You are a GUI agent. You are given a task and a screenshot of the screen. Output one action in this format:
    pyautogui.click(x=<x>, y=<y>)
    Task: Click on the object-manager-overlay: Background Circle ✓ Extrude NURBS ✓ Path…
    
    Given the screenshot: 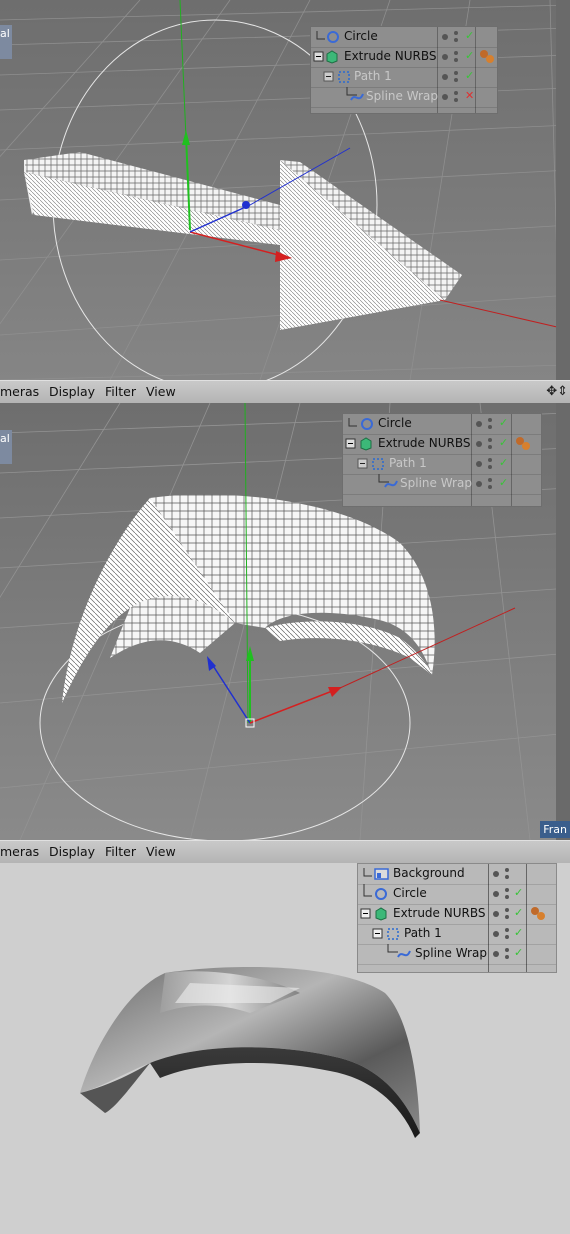 What is the action you would take?
    pyautogui.click(x=457, y=918)
    